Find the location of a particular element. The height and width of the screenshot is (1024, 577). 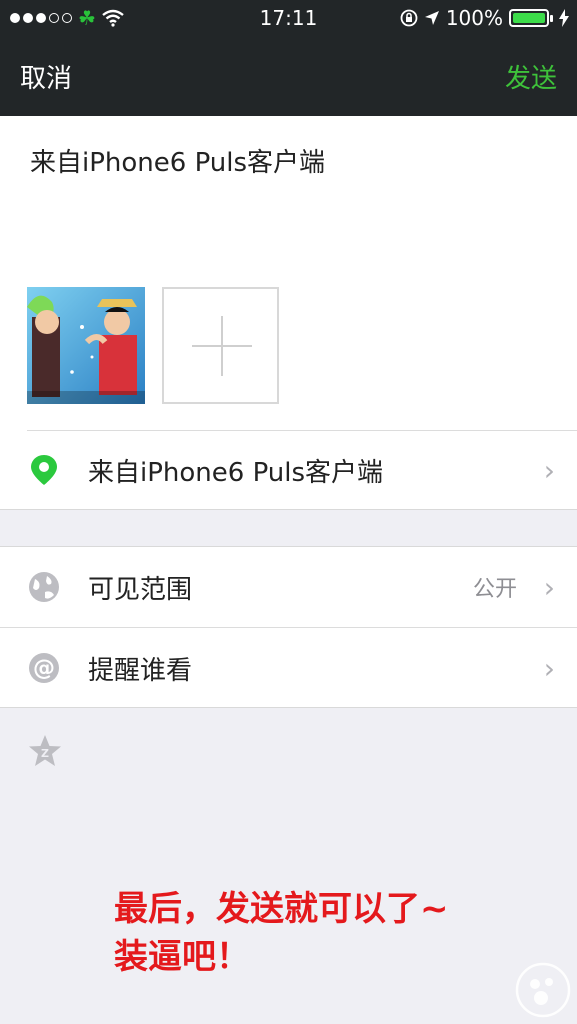

location-pin-icon is located at coordinates (44, 470).